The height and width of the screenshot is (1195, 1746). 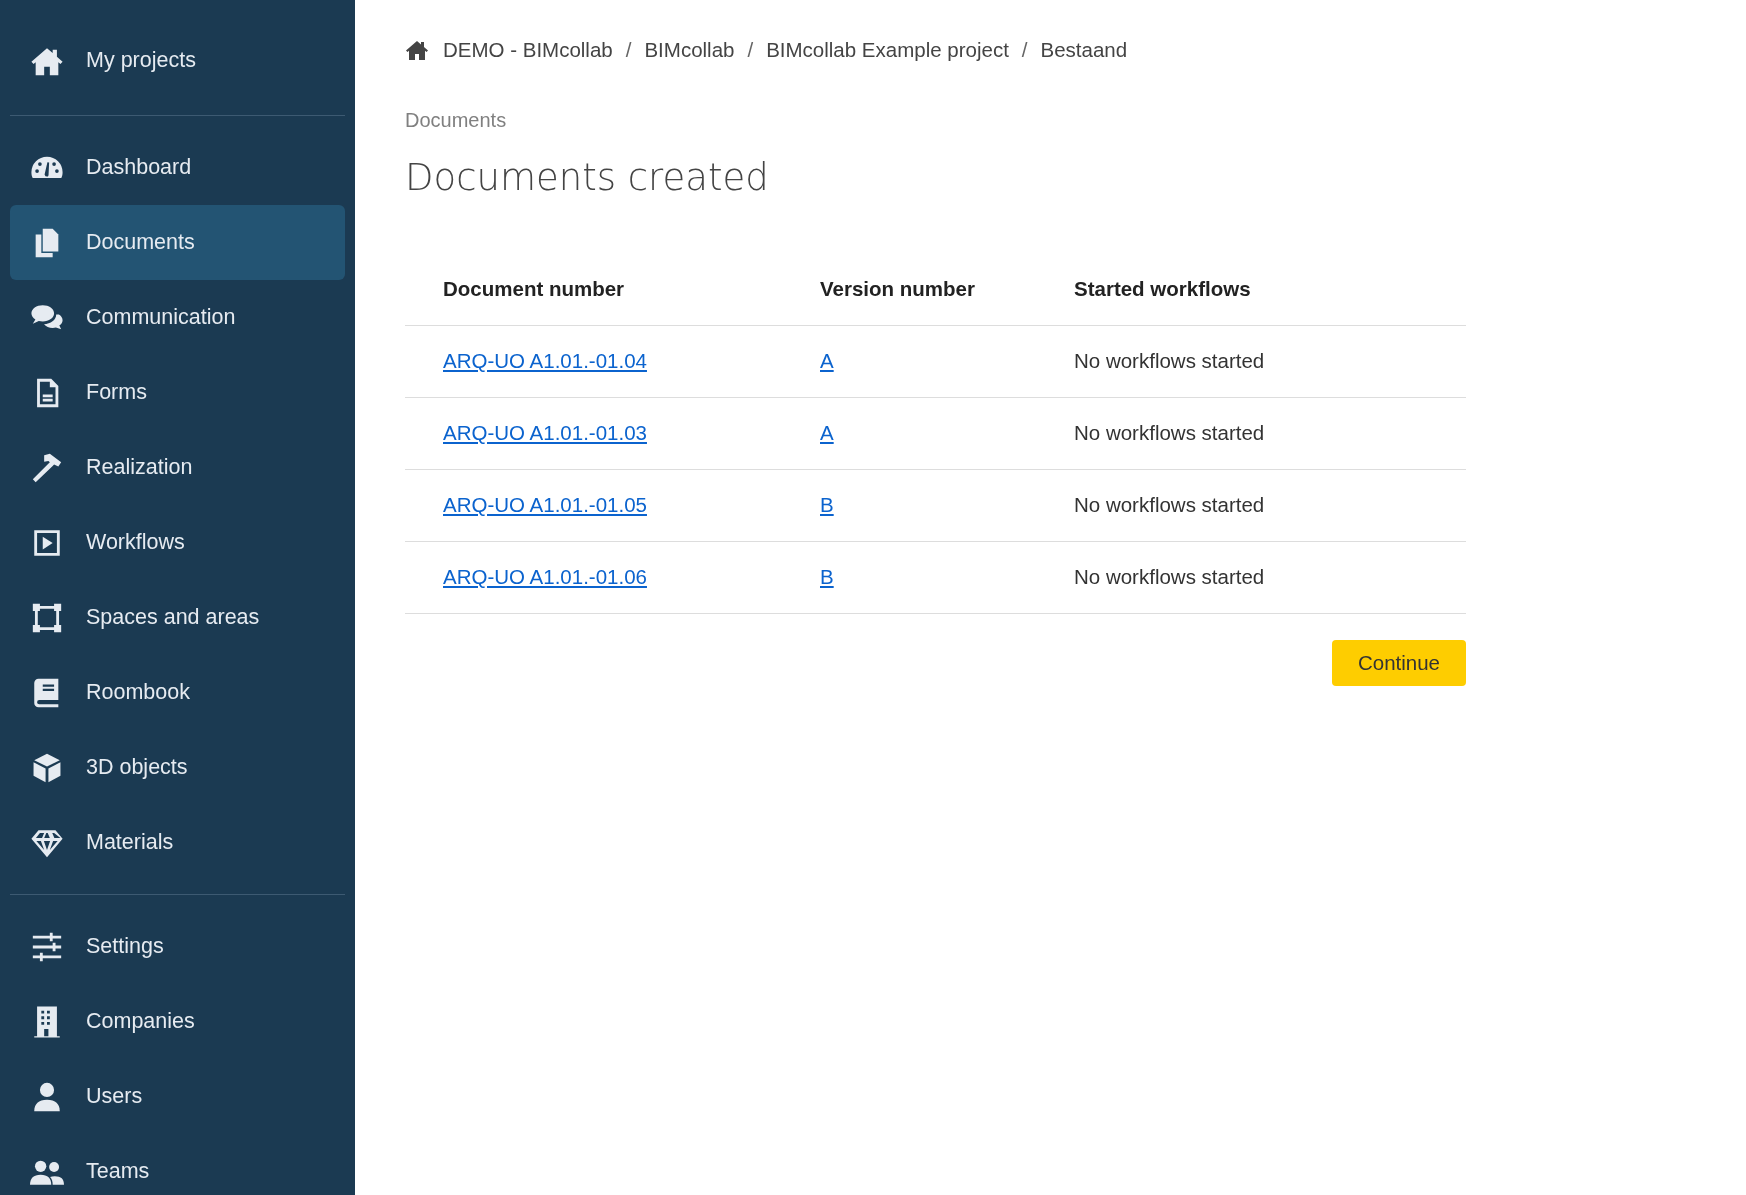 I want to click on breadcrumb-link: Bestaand, so click(x=1084, y=50).